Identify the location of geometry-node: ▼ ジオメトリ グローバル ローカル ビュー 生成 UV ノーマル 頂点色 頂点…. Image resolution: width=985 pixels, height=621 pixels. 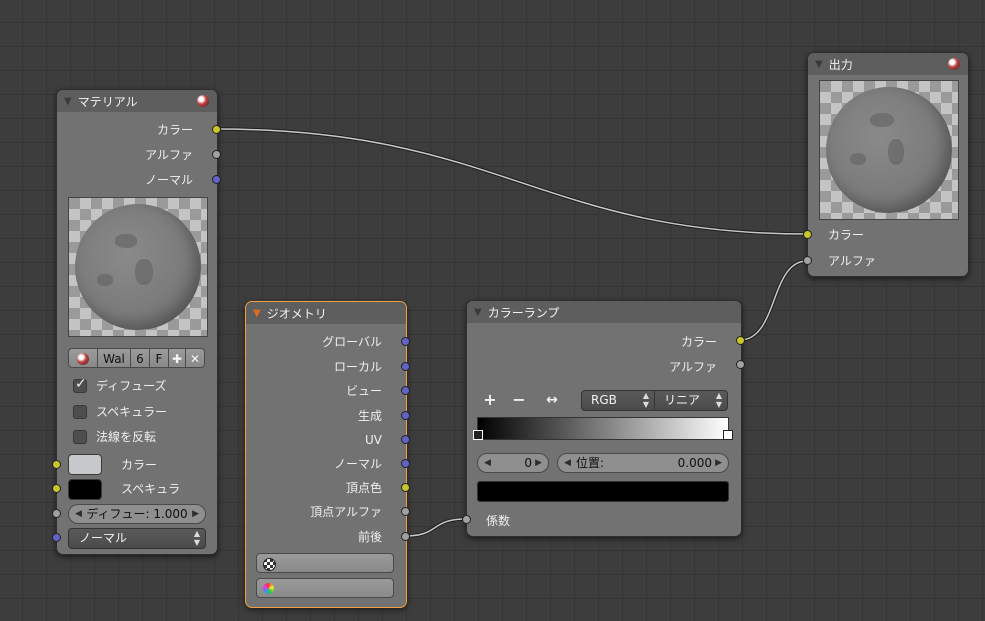
(326, 454).